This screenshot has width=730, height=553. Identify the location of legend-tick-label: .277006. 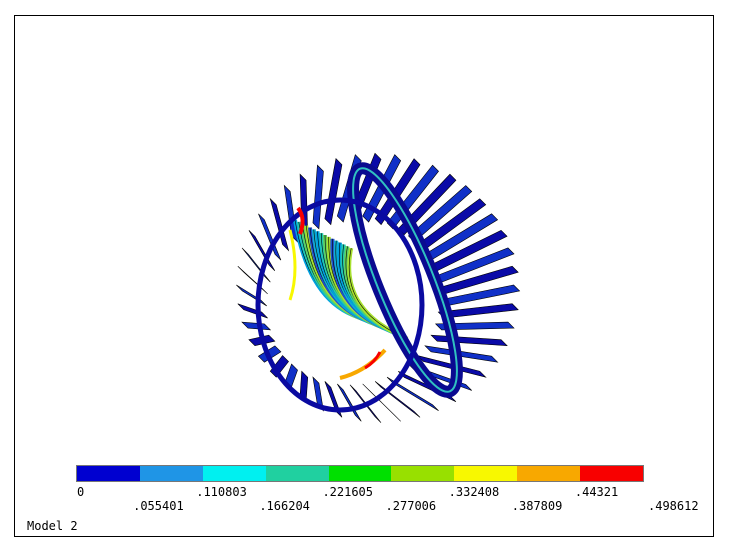
(411, 506).